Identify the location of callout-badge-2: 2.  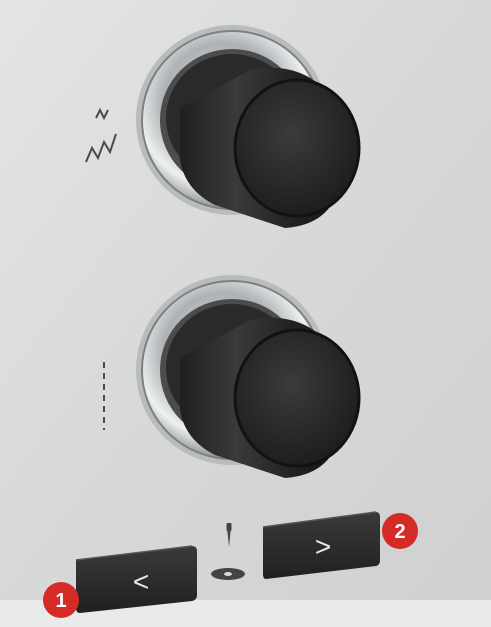
(400, 531).